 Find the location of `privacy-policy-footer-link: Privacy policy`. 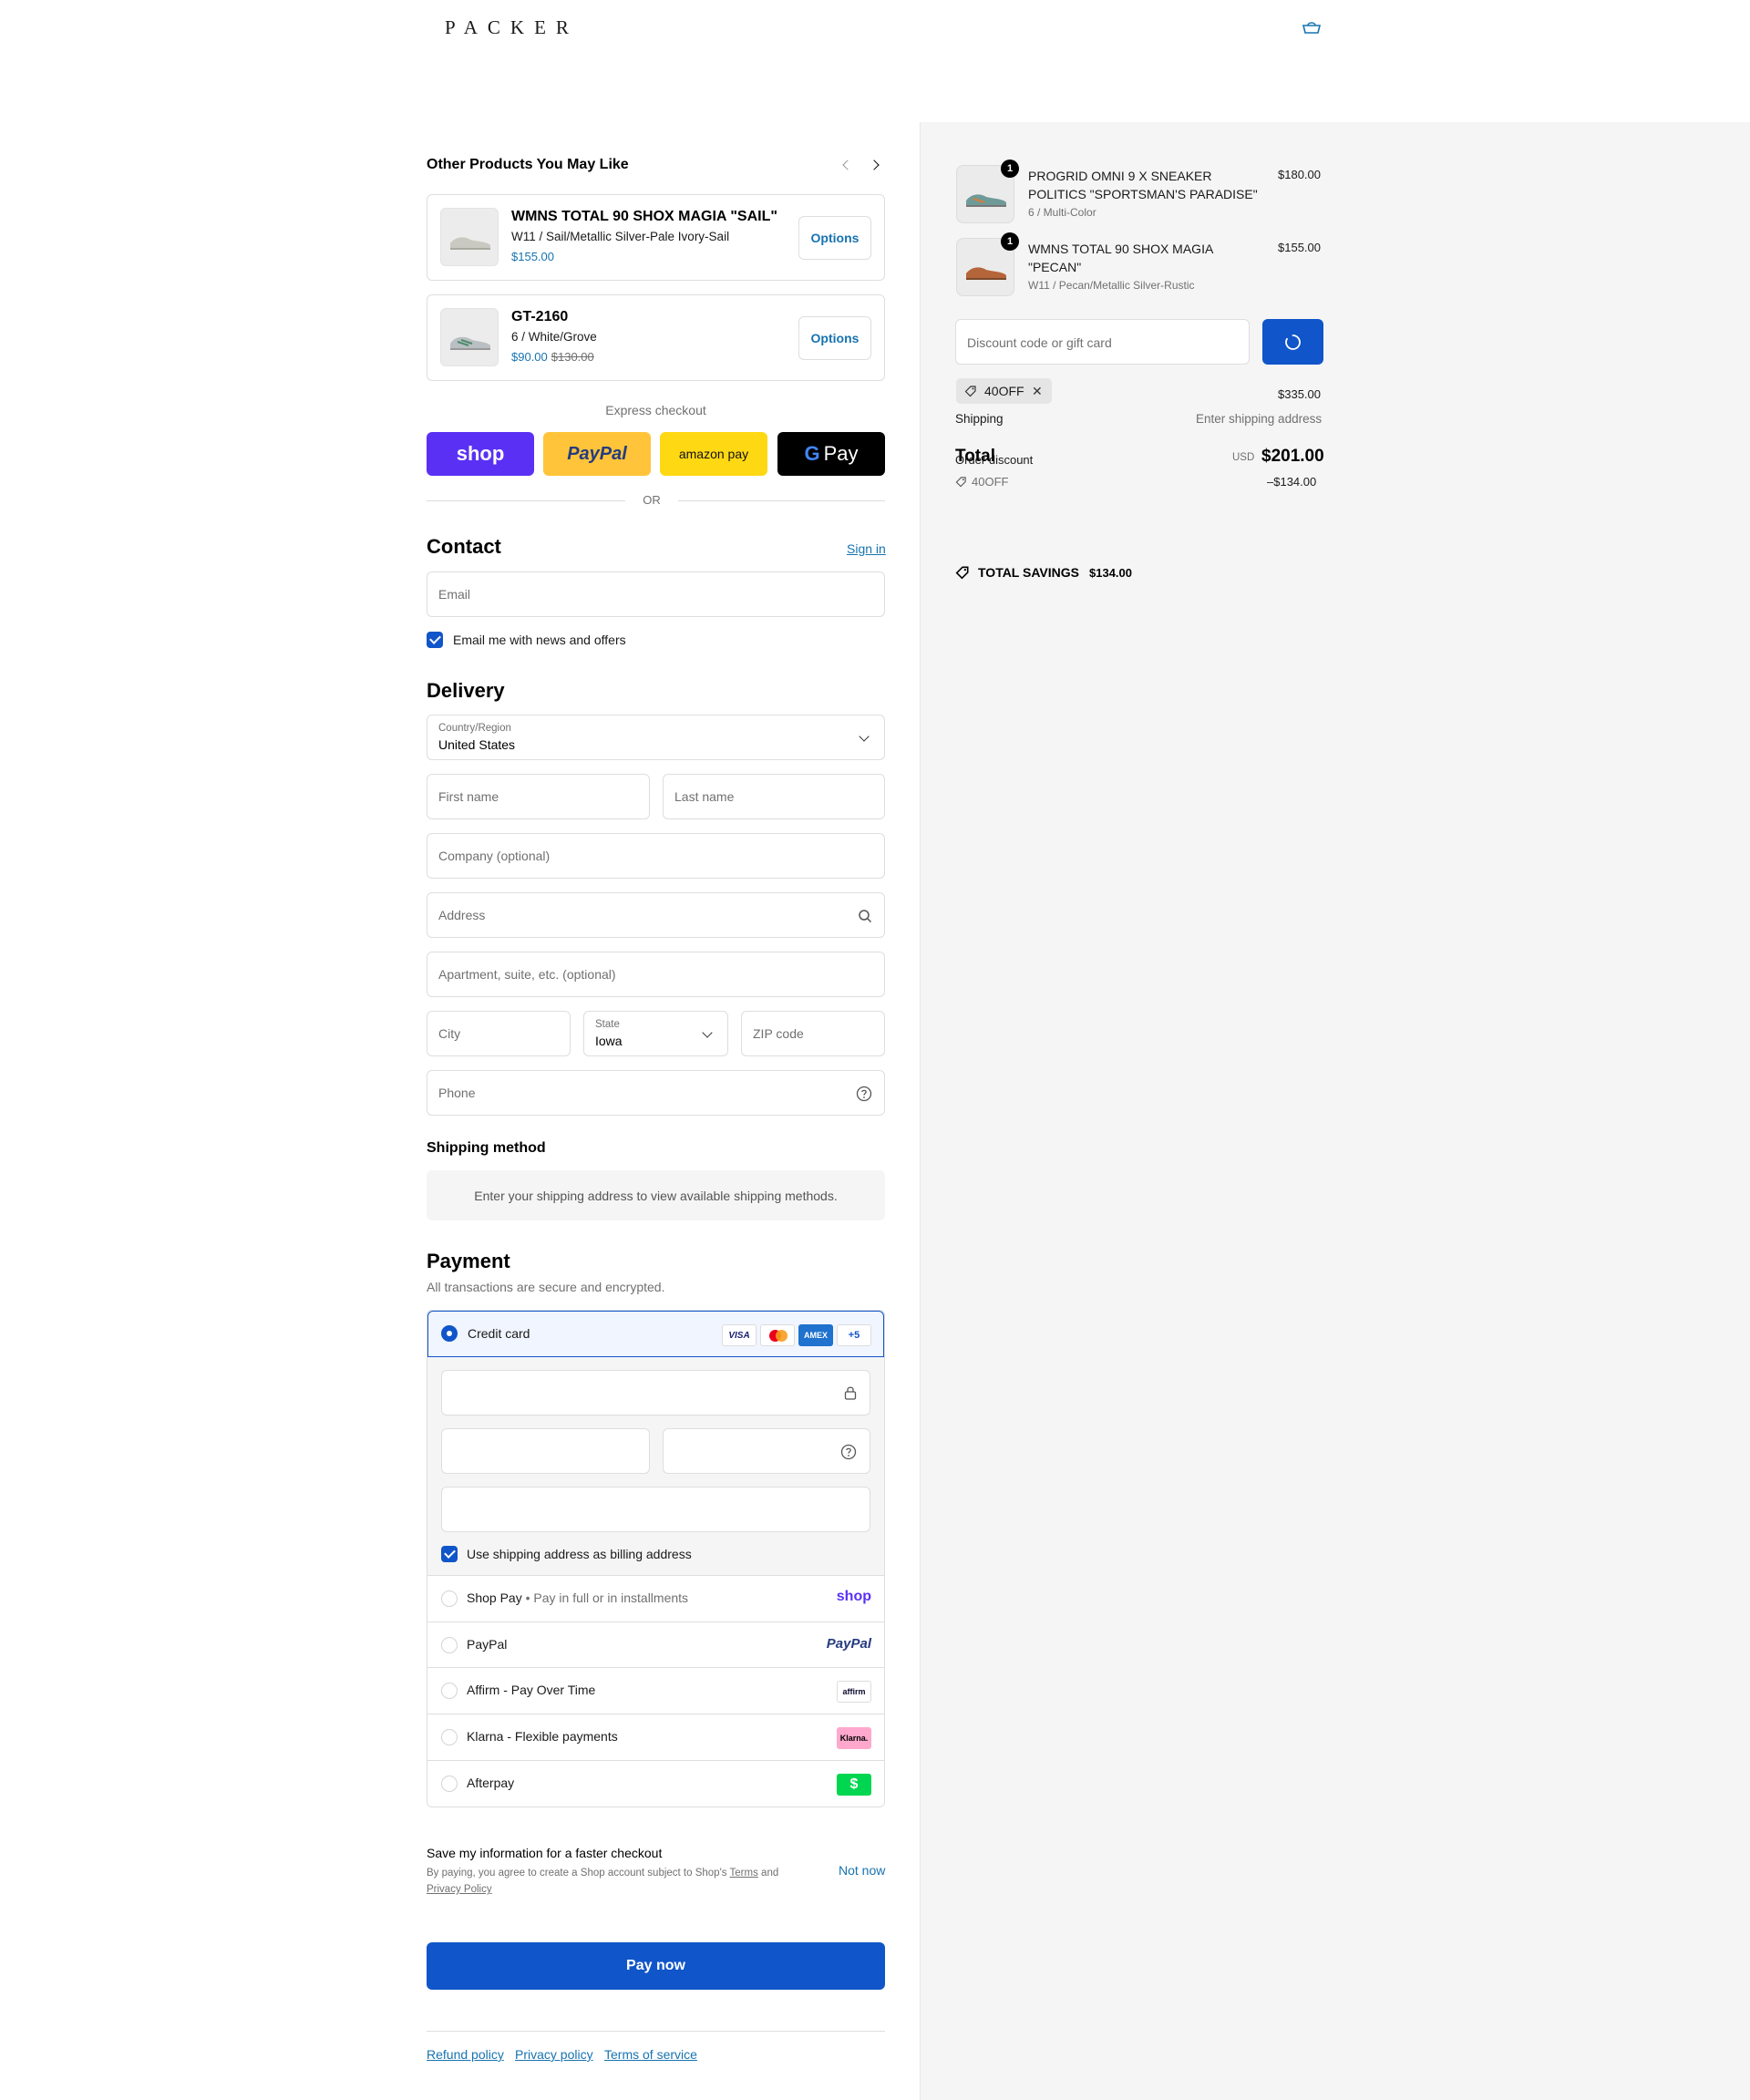

privacy-policy-footer-link: Privacy policy is located at coordinates (554, 2054).